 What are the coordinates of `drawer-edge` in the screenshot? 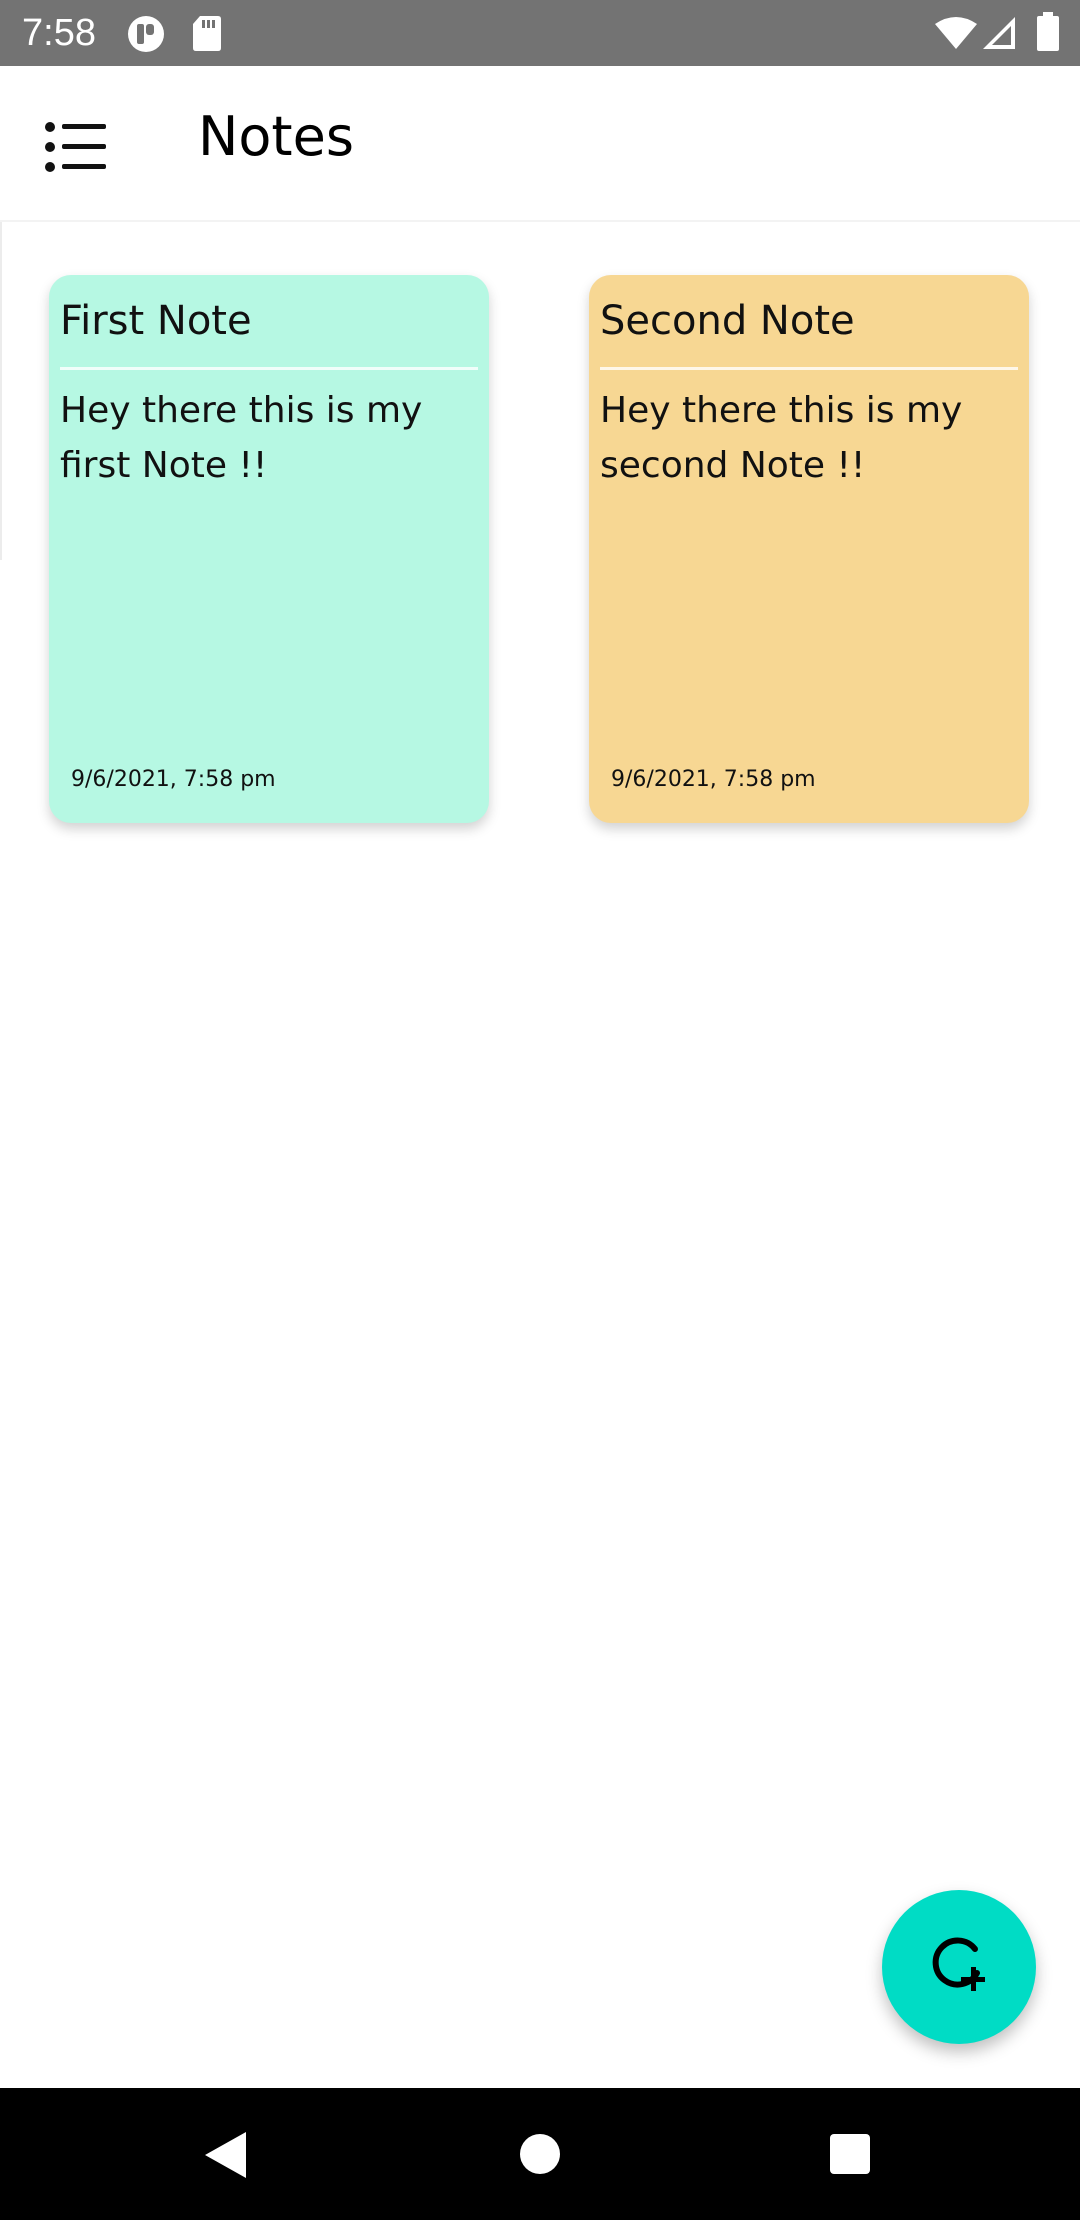 It's located at (1, 391).